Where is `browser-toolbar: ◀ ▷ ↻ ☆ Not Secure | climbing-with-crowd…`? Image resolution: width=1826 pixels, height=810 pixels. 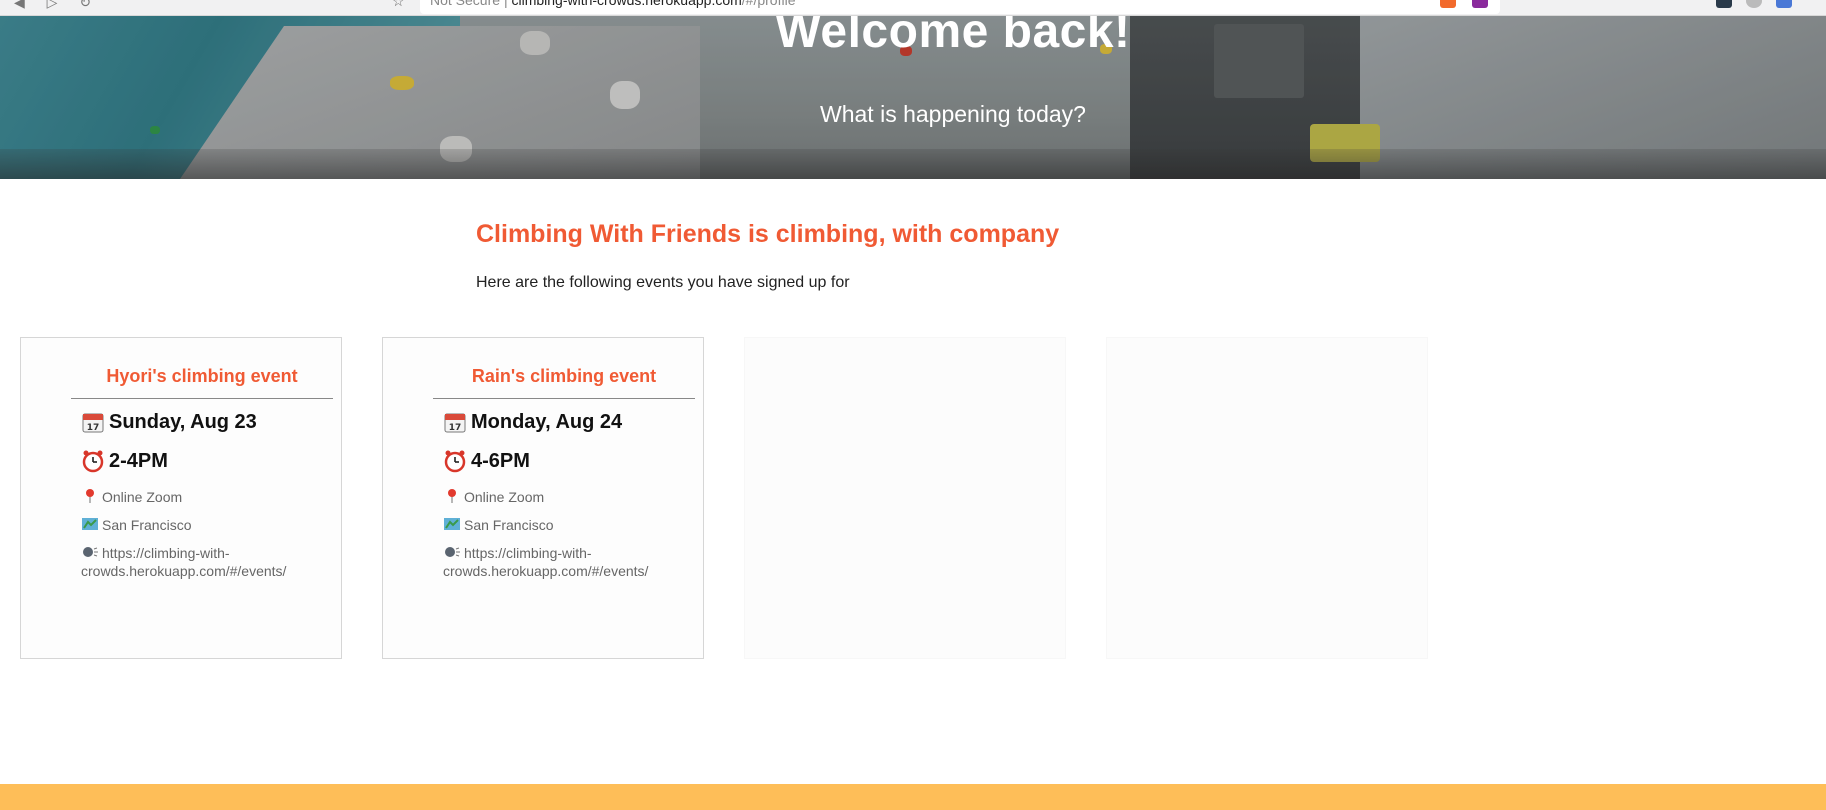 browser-toolbar: ◀ ▷ ↻ ☆ Not Secure | climbing-with-crowd… is located at coordinates (913, 8).